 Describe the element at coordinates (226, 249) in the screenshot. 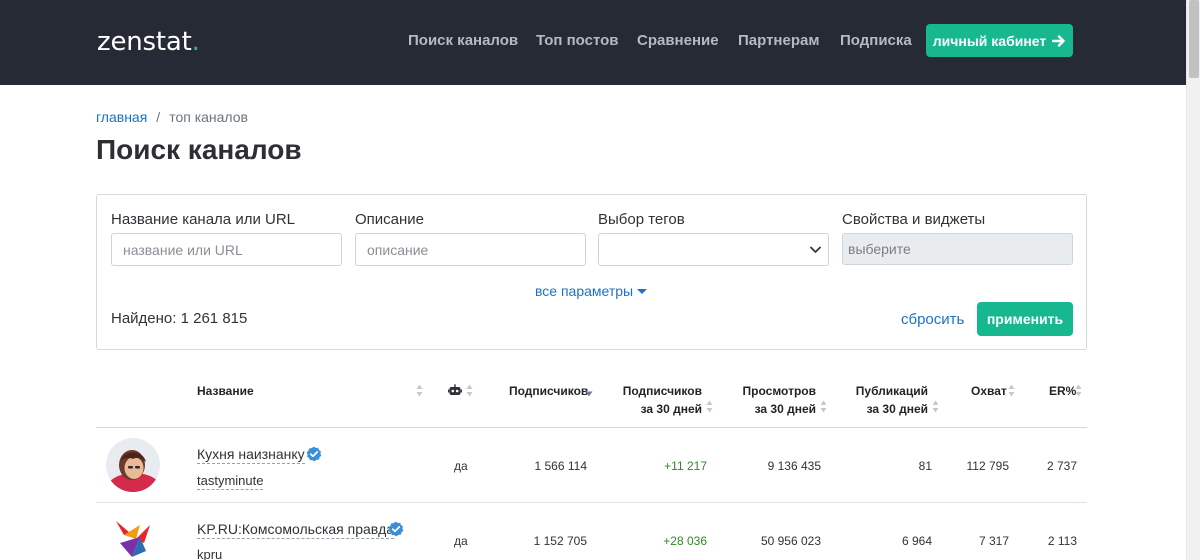

I see `channel-name-input: название или URL` at that location.